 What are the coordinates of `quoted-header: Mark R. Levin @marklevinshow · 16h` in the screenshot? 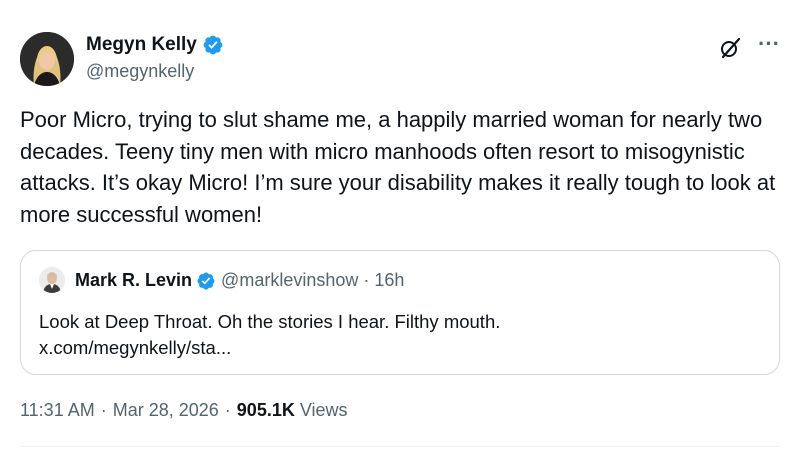 It's located at (239, 280).